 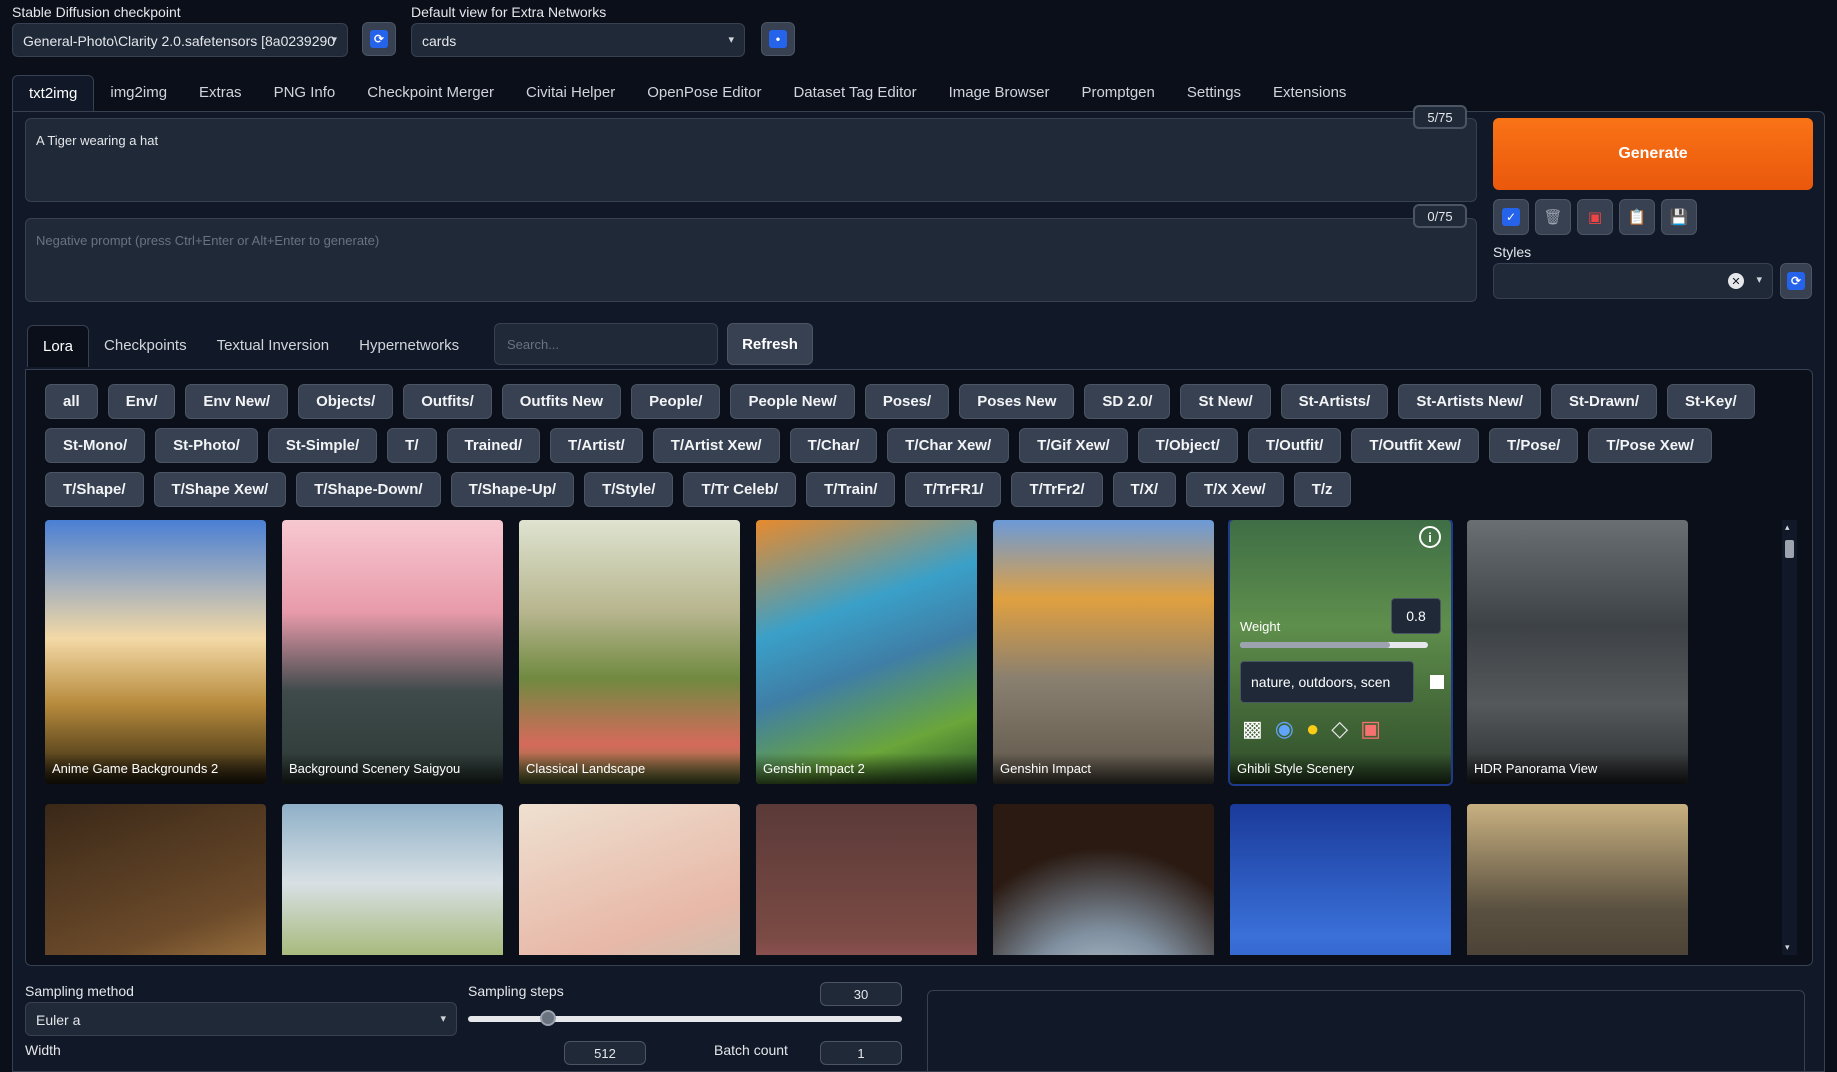 What do you see at coordinates (1294, 445) in the screenshot?
I see `filter-chip: T/Outfit/` at bounding box center [1294, 445].